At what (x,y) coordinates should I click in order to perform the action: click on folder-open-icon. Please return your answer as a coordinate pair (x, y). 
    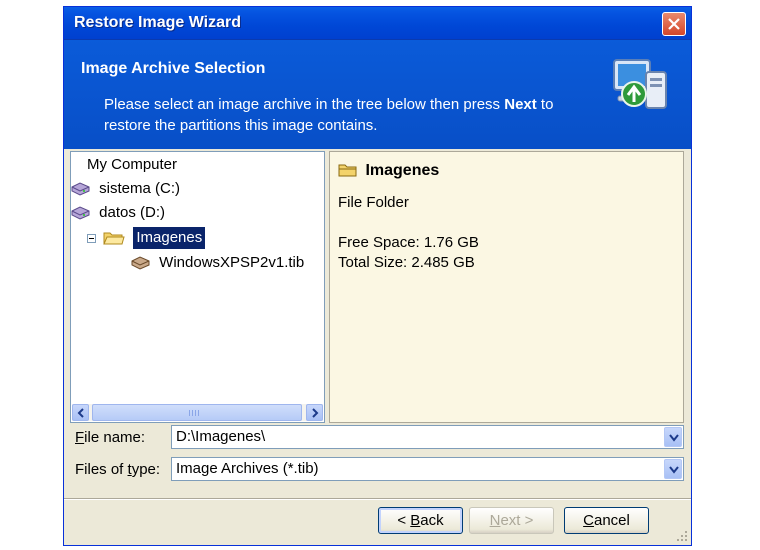
    Looking at the image, I should click on (114, 238).